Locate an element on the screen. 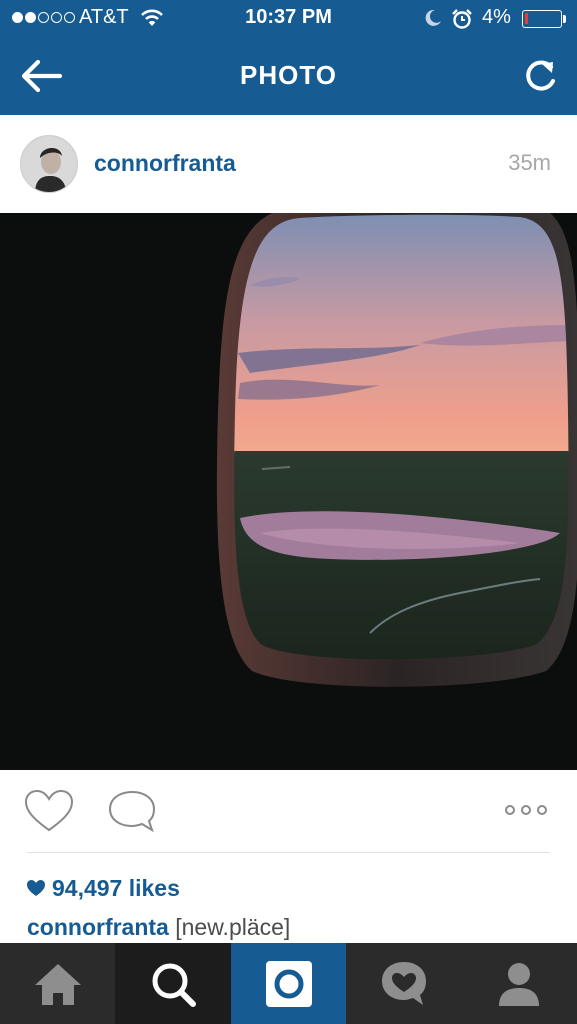 This screenshot has width=577, height=1024. battery-icon is located at coordinates (542, 19).